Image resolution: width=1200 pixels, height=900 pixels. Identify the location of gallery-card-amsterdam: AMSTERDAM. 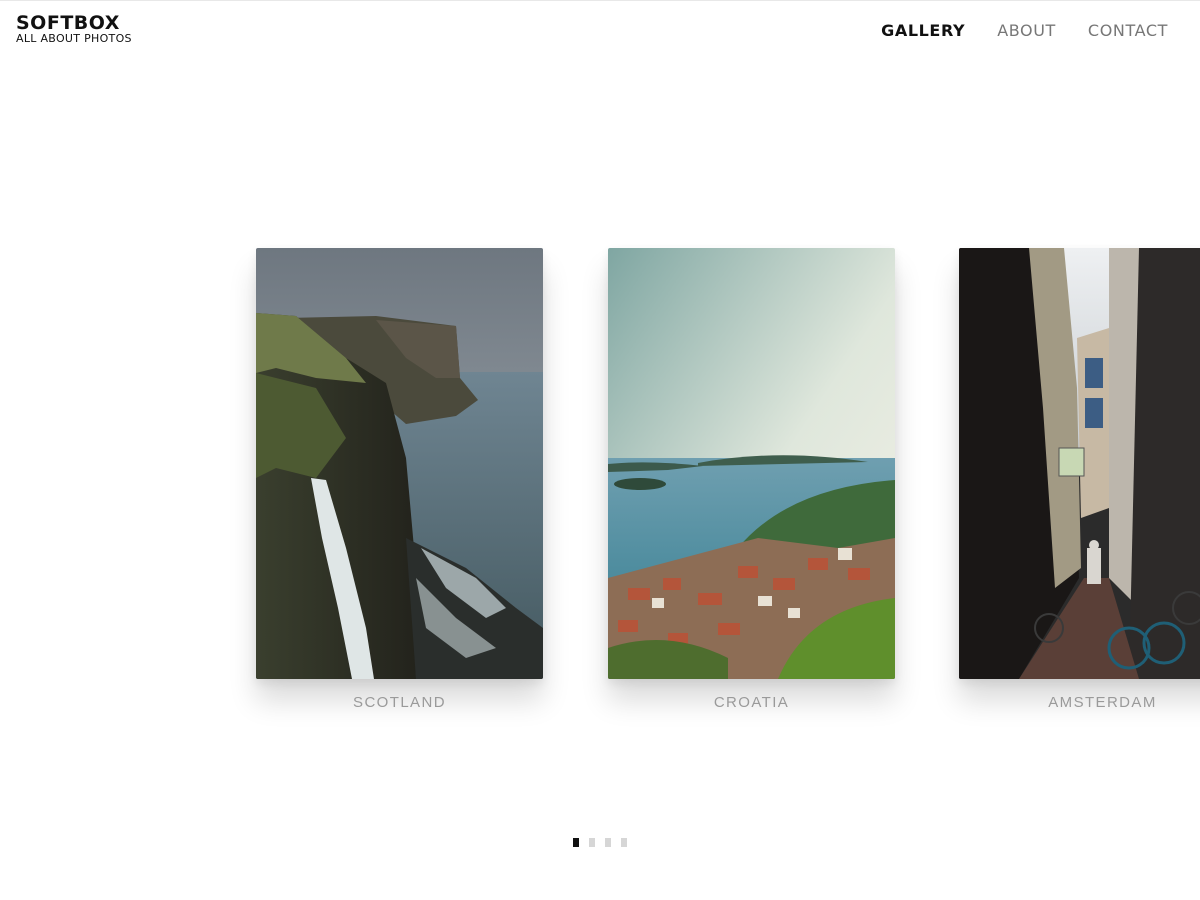
(1079, 479).